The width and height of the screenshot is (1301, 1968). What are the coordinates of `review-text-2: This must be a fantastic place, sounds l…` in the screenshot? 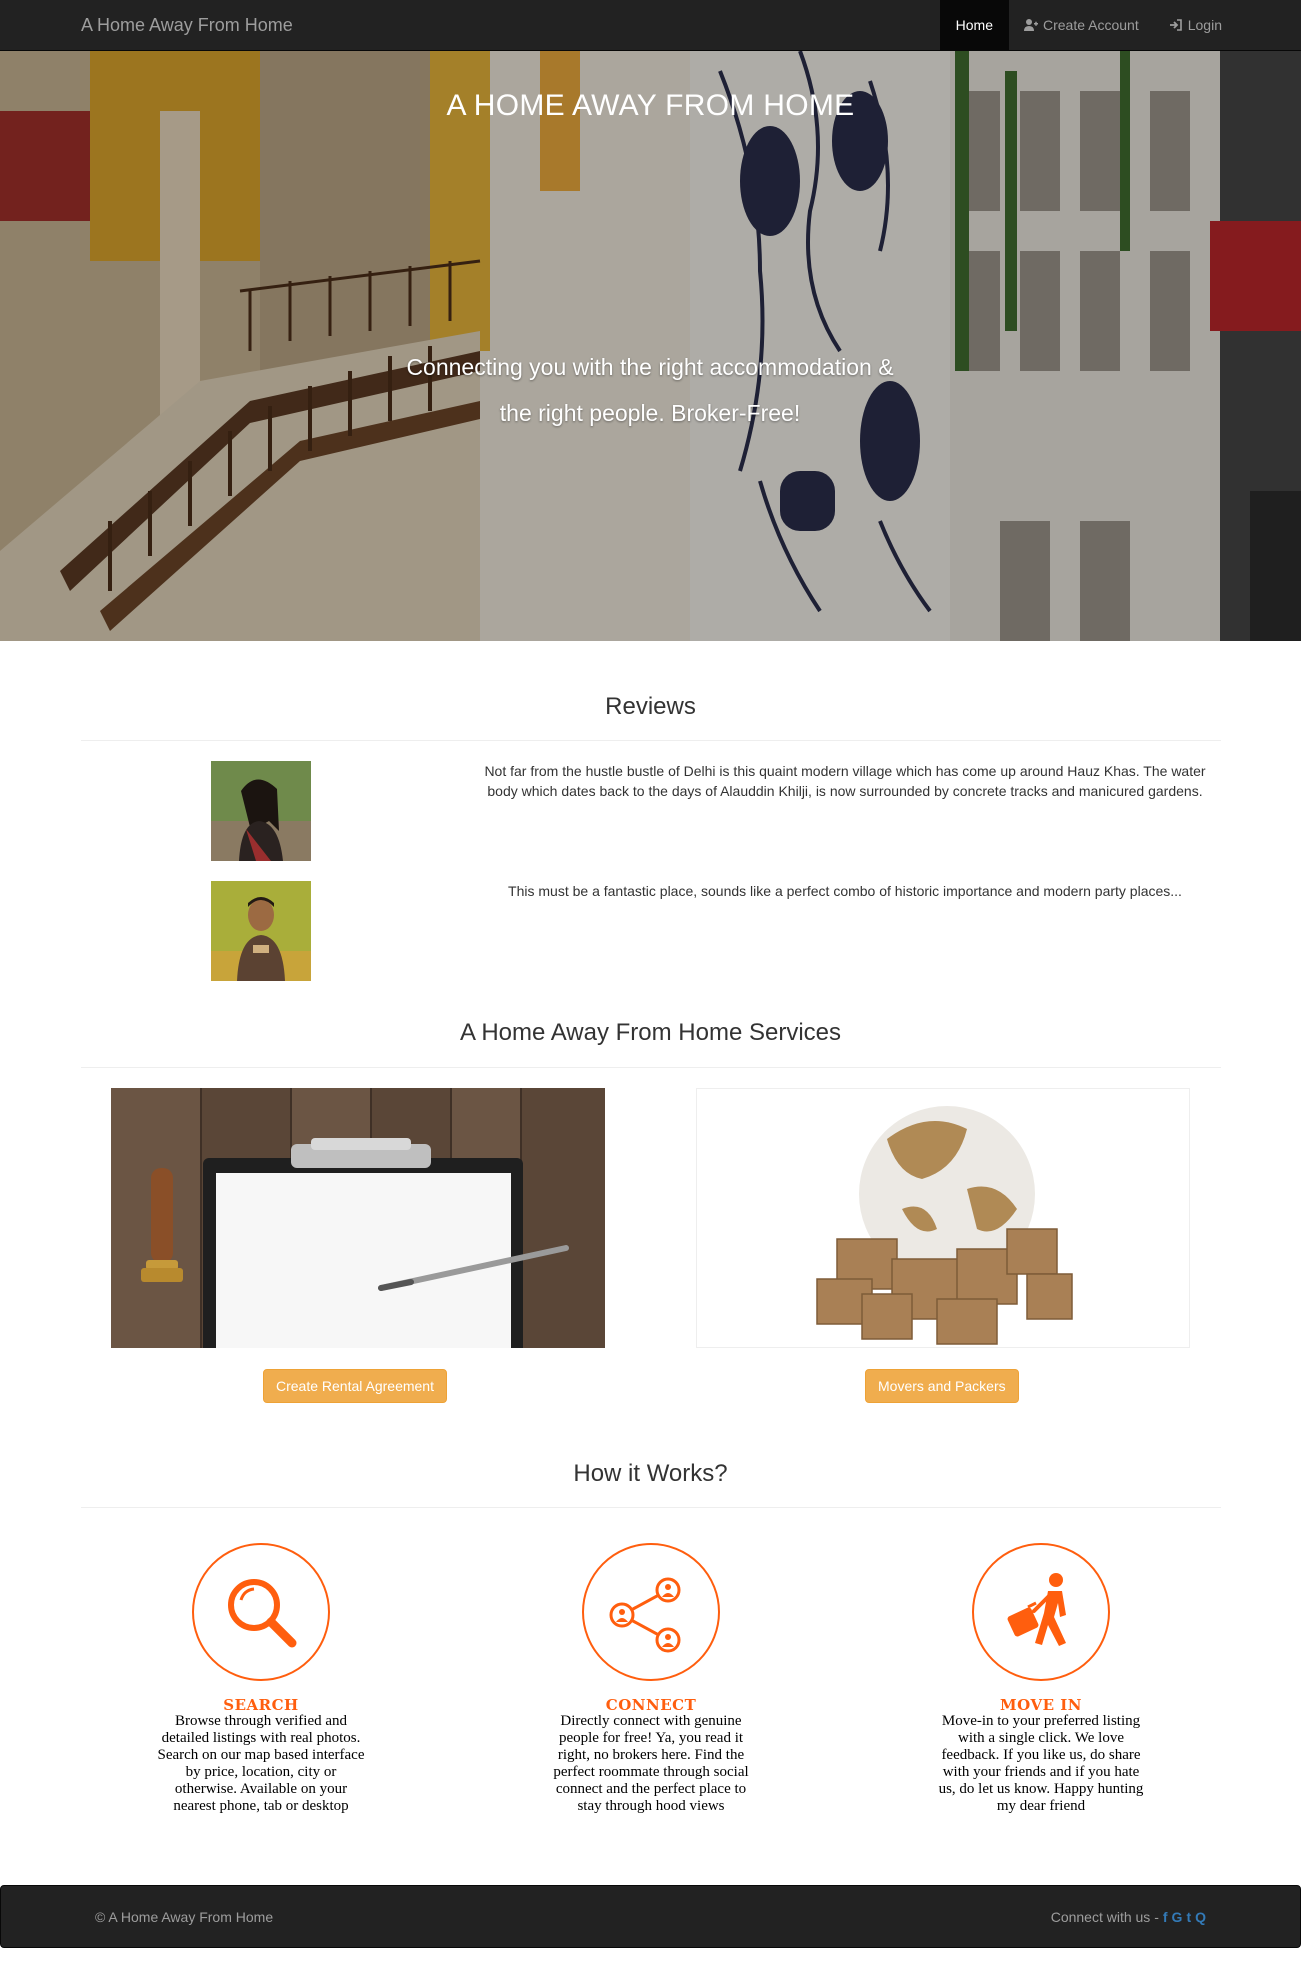 It's located at (845, 891).